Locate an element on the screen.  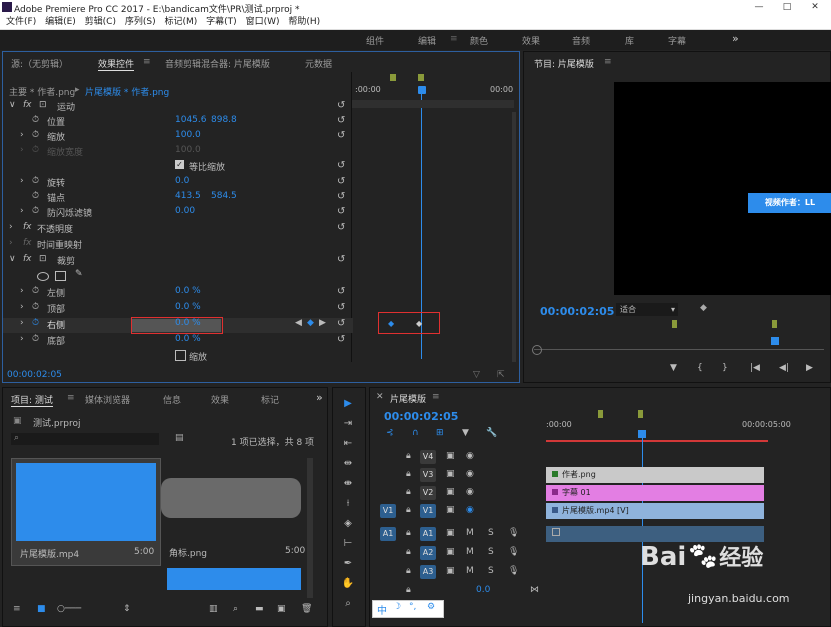
resolution-dropdown-icon: ◆ is located at coordinates (703, 308).